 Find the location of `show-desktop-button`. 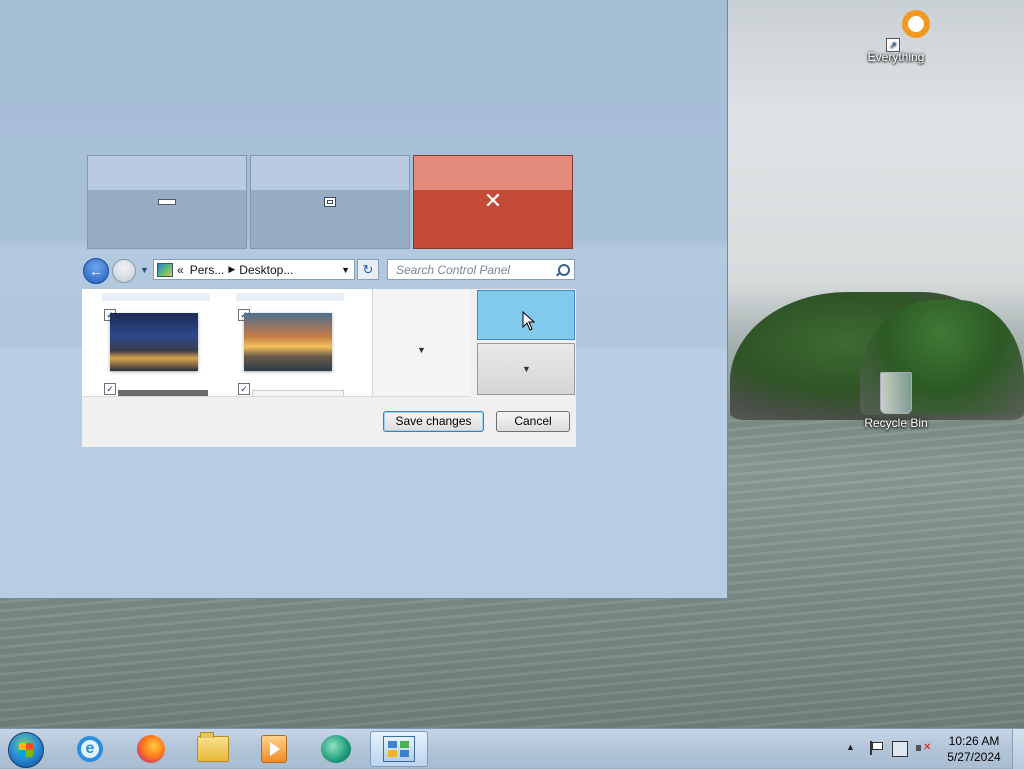

show-desktop-button is located at coordinates (1018, 749).